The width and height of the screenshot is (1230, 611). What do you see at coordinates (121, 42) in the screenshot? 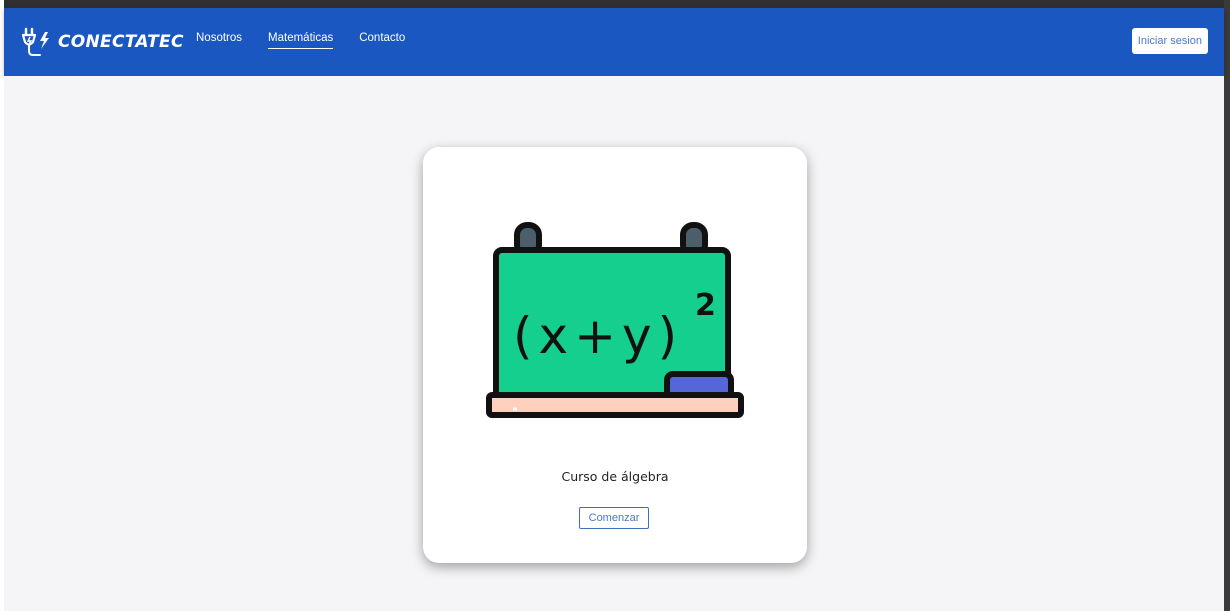
I see `brand-name: CONECTATEC` at bounding box center [121, 42].